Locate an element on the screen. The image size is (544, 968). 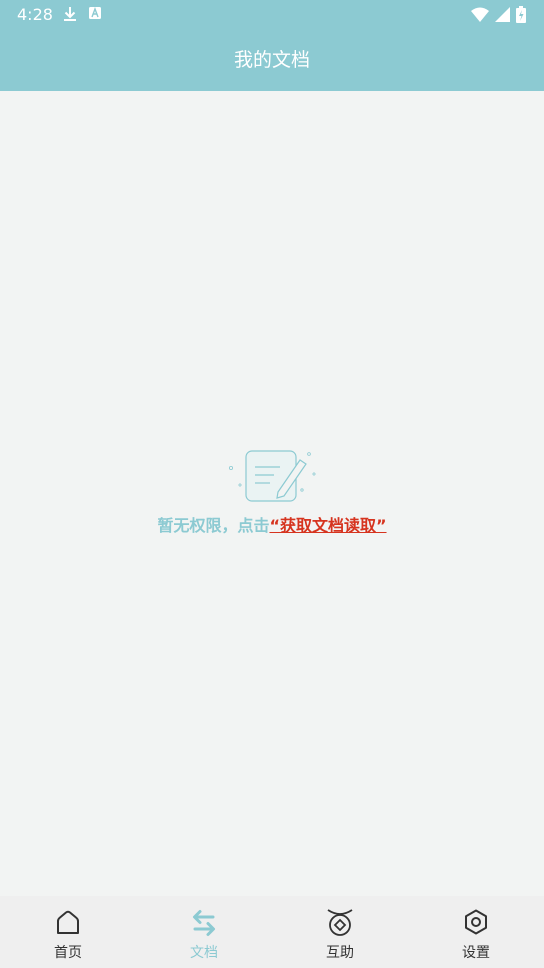
tab-documents: 文档 is located at coordinates (204, 932).